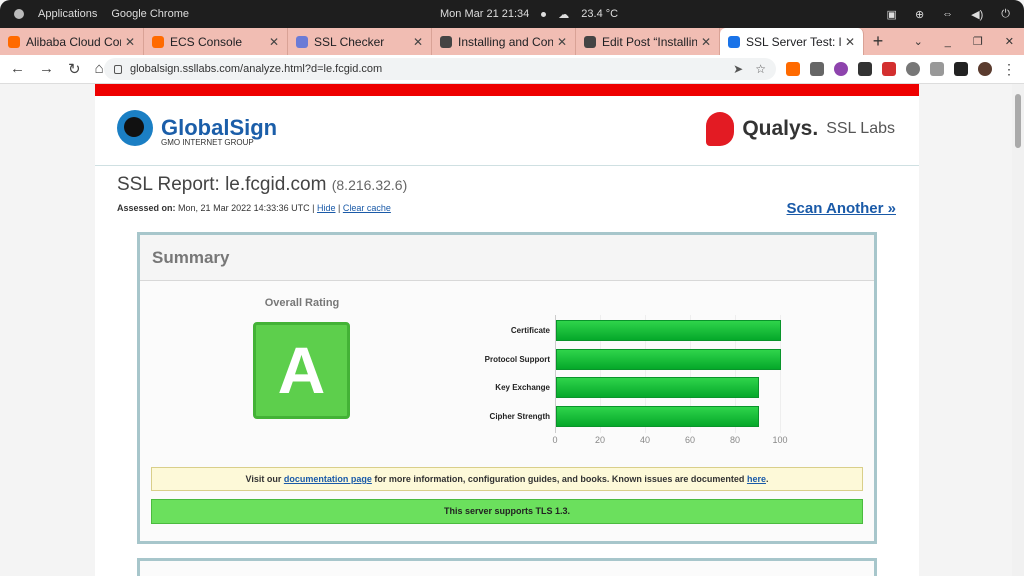 The image size is (1024, 576). What do you see at coordinates (919, 14) in the screenshot?
I see `accessibility-icon: ⊕` at bounding box center [919, 14].